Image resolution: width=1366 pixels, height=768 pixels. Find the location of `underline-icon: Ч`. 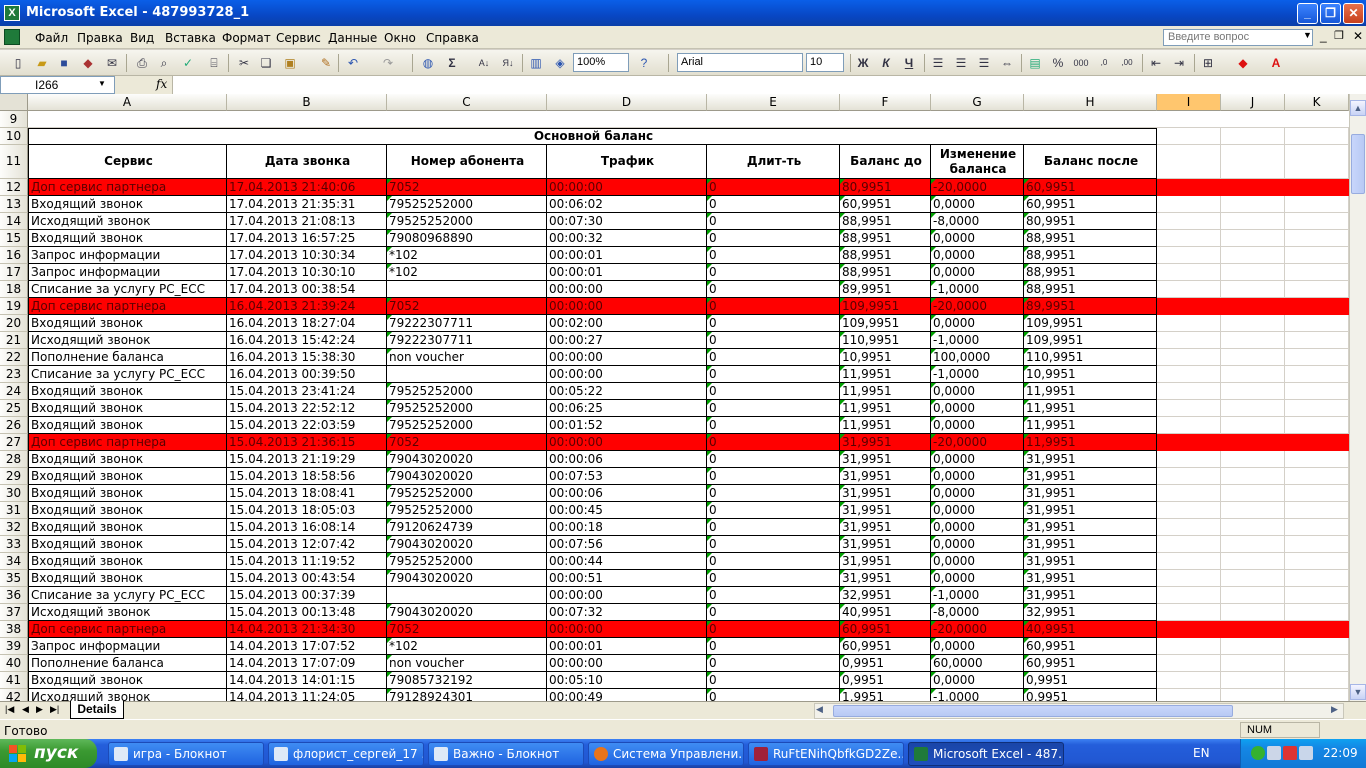

underline-icon: Ч is located at coordinates (909, 63).